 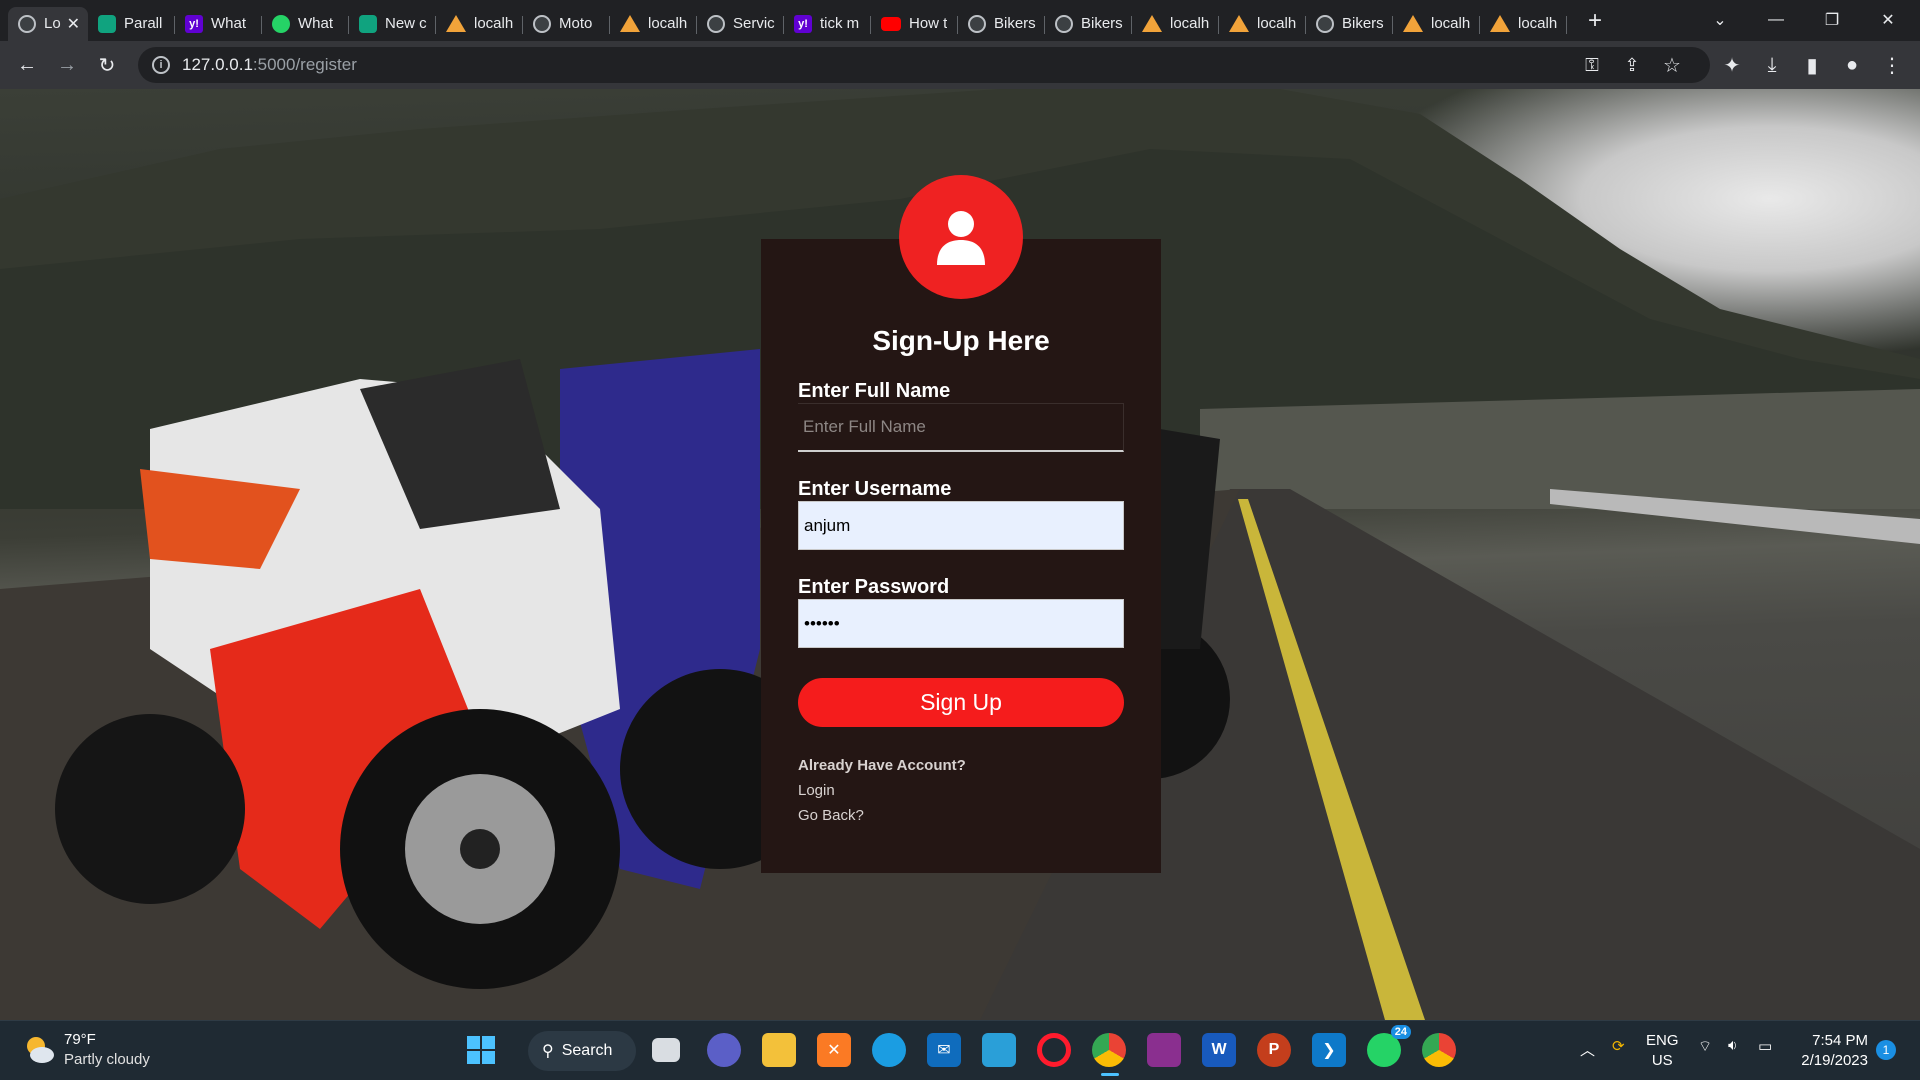 What do you see at coordinates (779, 1050) in the screenshot?
I see `file-explorer-icon` at bounding box center [779, 1050].